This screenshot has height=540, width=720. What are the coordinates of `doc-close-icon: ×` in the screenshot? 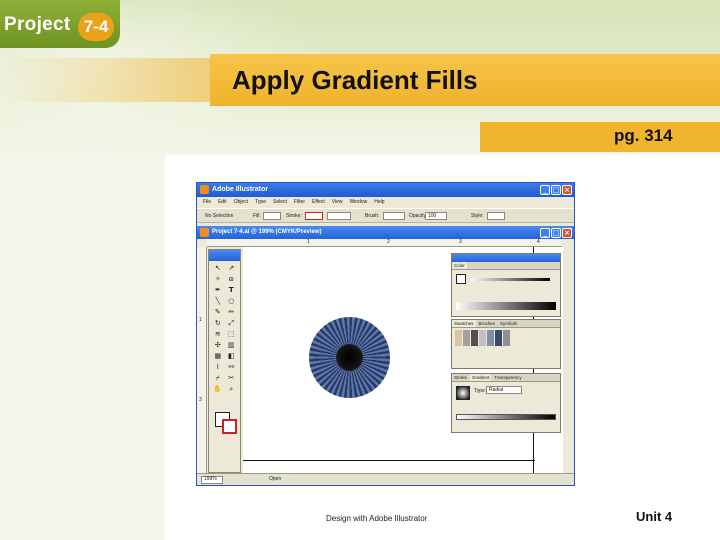 It's located at (567, 233).